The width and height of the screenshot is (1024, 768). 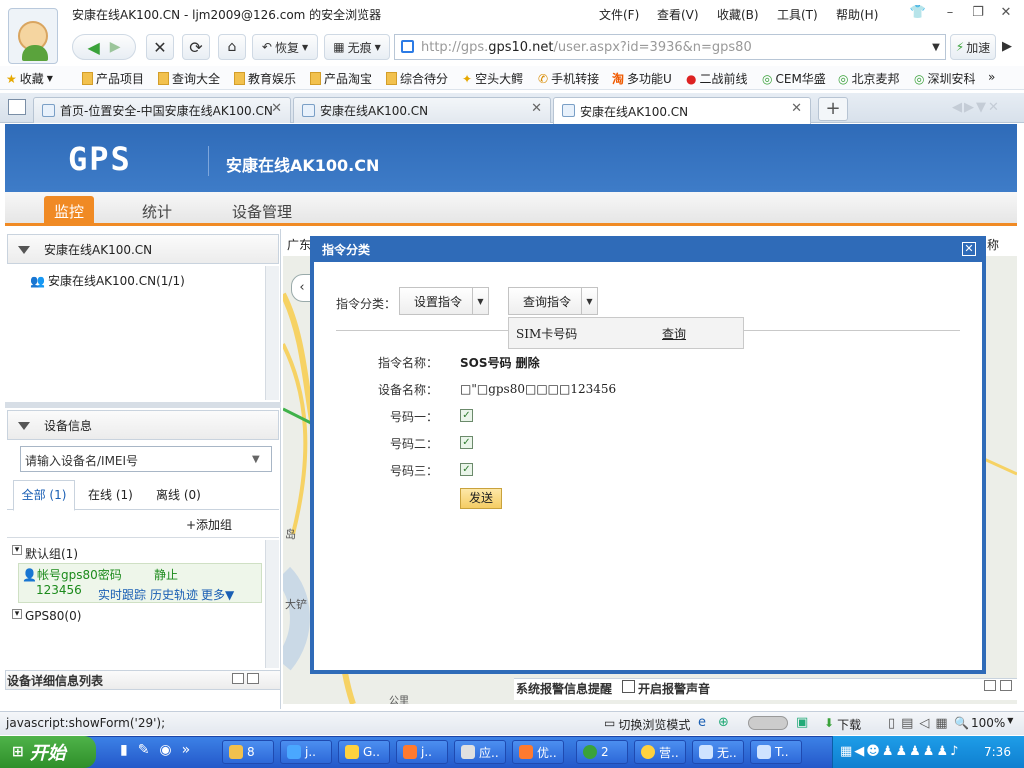 What do you see at coordinates (466, 442) in the screenshot?
I see `number-two-checkbox: ✓` at bounding box center [466, 442].